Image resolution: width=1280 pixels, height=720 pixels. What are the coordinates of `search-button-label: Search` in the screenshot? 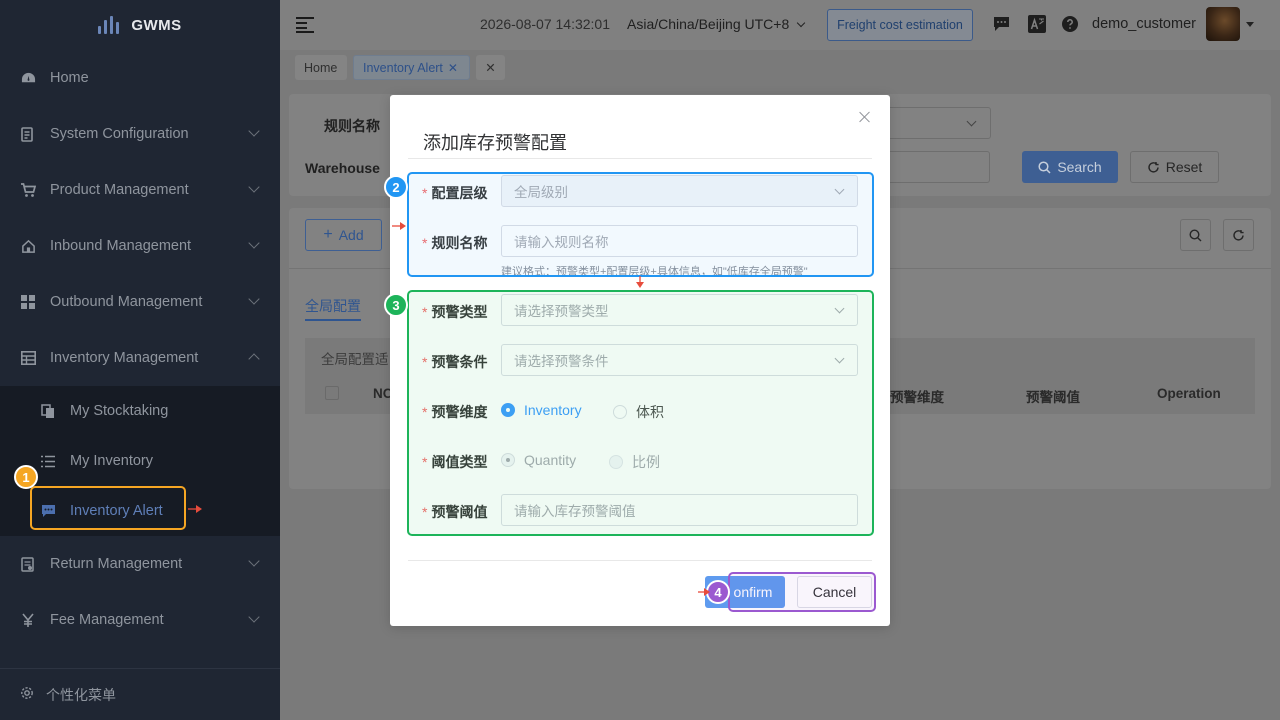 It's located at (1079, 167).